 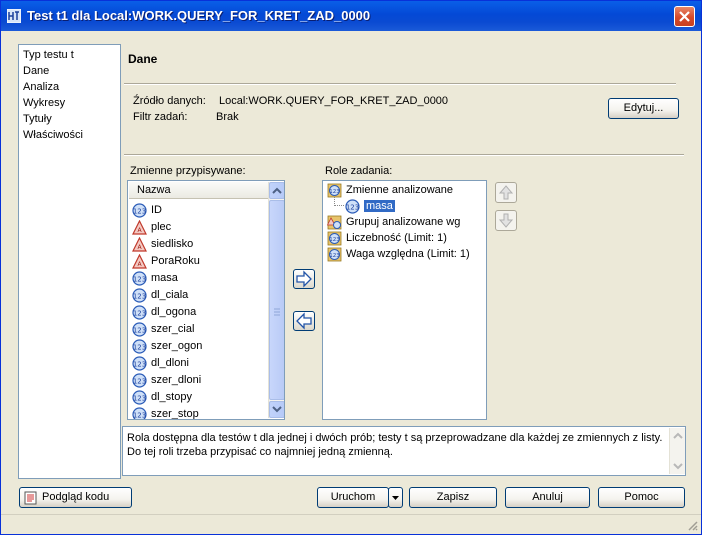 What do you see at coordinates (170, 363) in the screenshot?
I see `variable-name: dl_dloni` at bounding box center [170, 363].